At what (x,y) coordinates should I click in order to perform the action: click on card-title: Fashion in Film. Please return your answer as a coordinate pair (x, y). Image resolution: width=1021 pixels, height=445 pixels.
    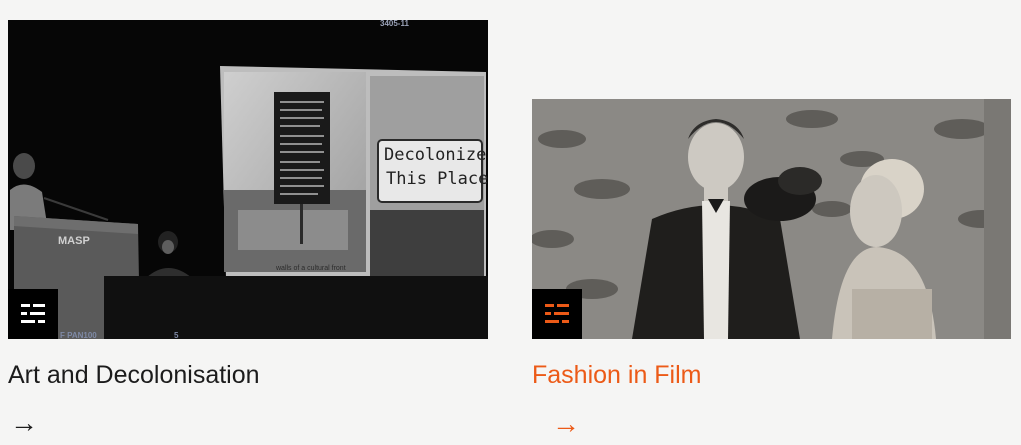
    Looking at the image, I should click on (617, 375).